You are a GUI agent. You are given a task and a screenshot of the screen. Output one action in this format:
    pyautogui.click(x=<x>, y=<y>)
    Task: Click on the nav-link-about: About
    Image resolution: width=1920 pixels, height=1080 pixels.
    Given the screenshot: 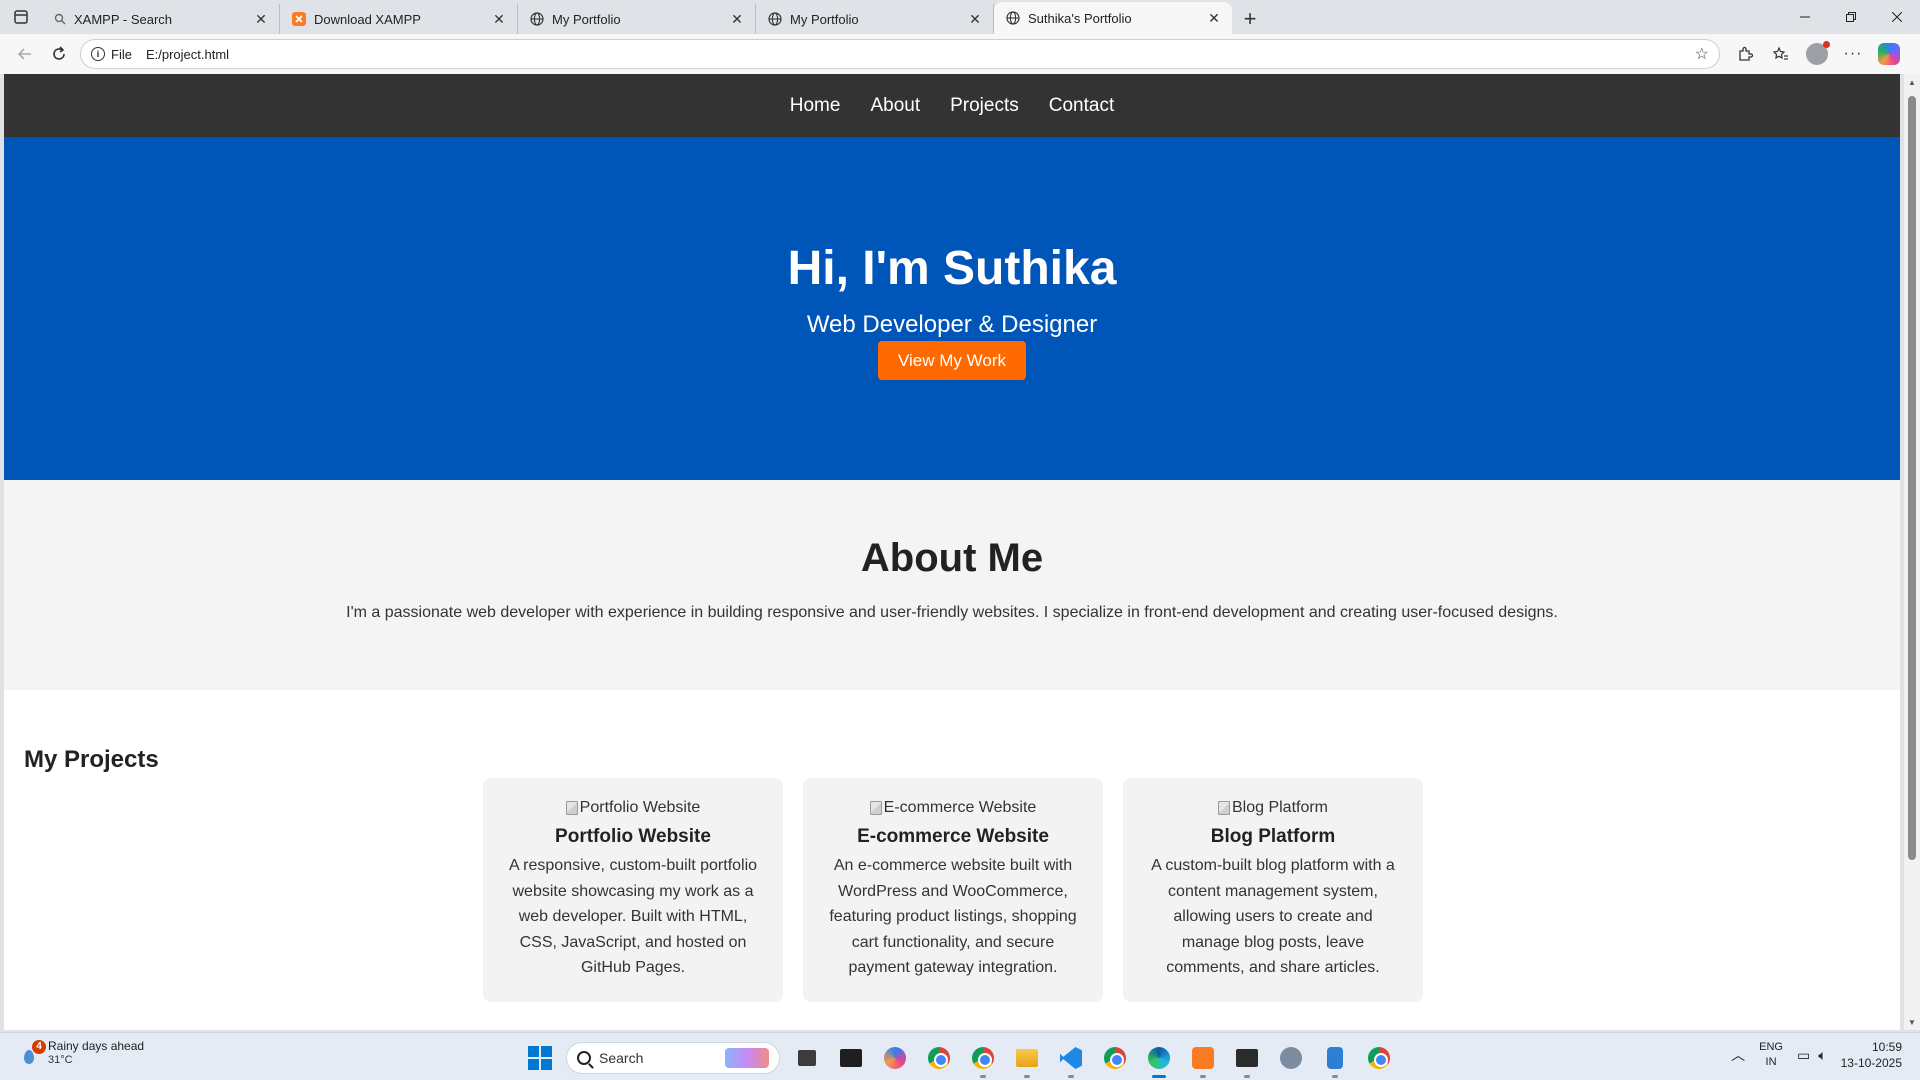 What is the action you would take?
    pyautogui.click(x=895, y=106)
    